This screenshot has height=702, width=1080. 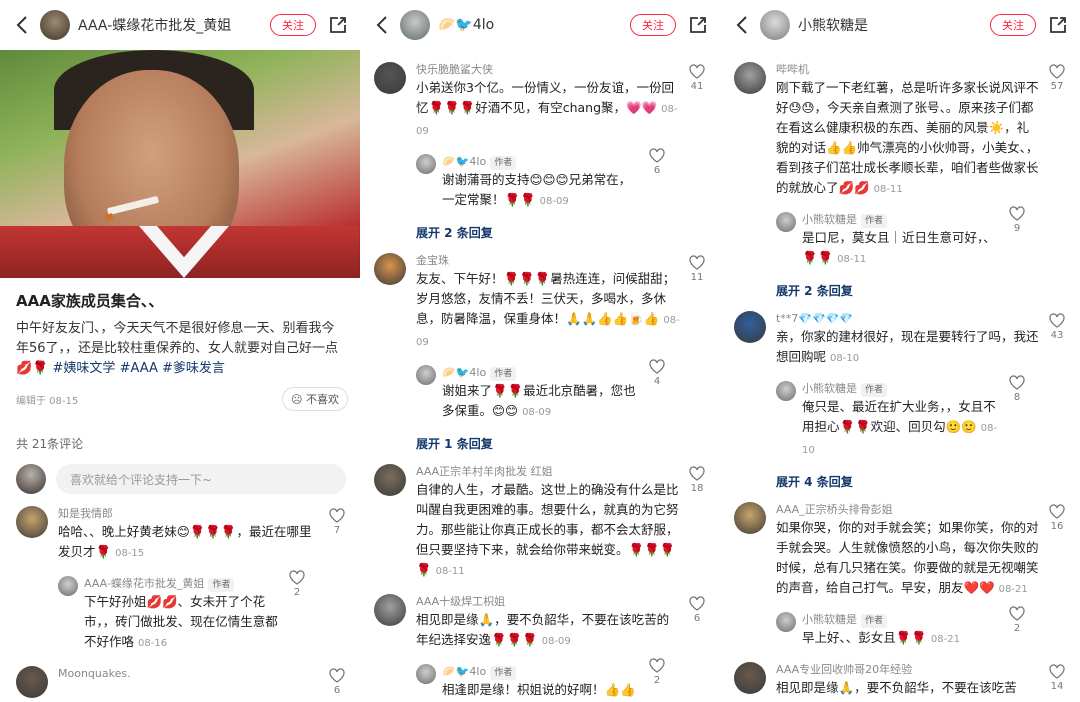 I want to click on like-button: 11, so click(x=697, y=269).